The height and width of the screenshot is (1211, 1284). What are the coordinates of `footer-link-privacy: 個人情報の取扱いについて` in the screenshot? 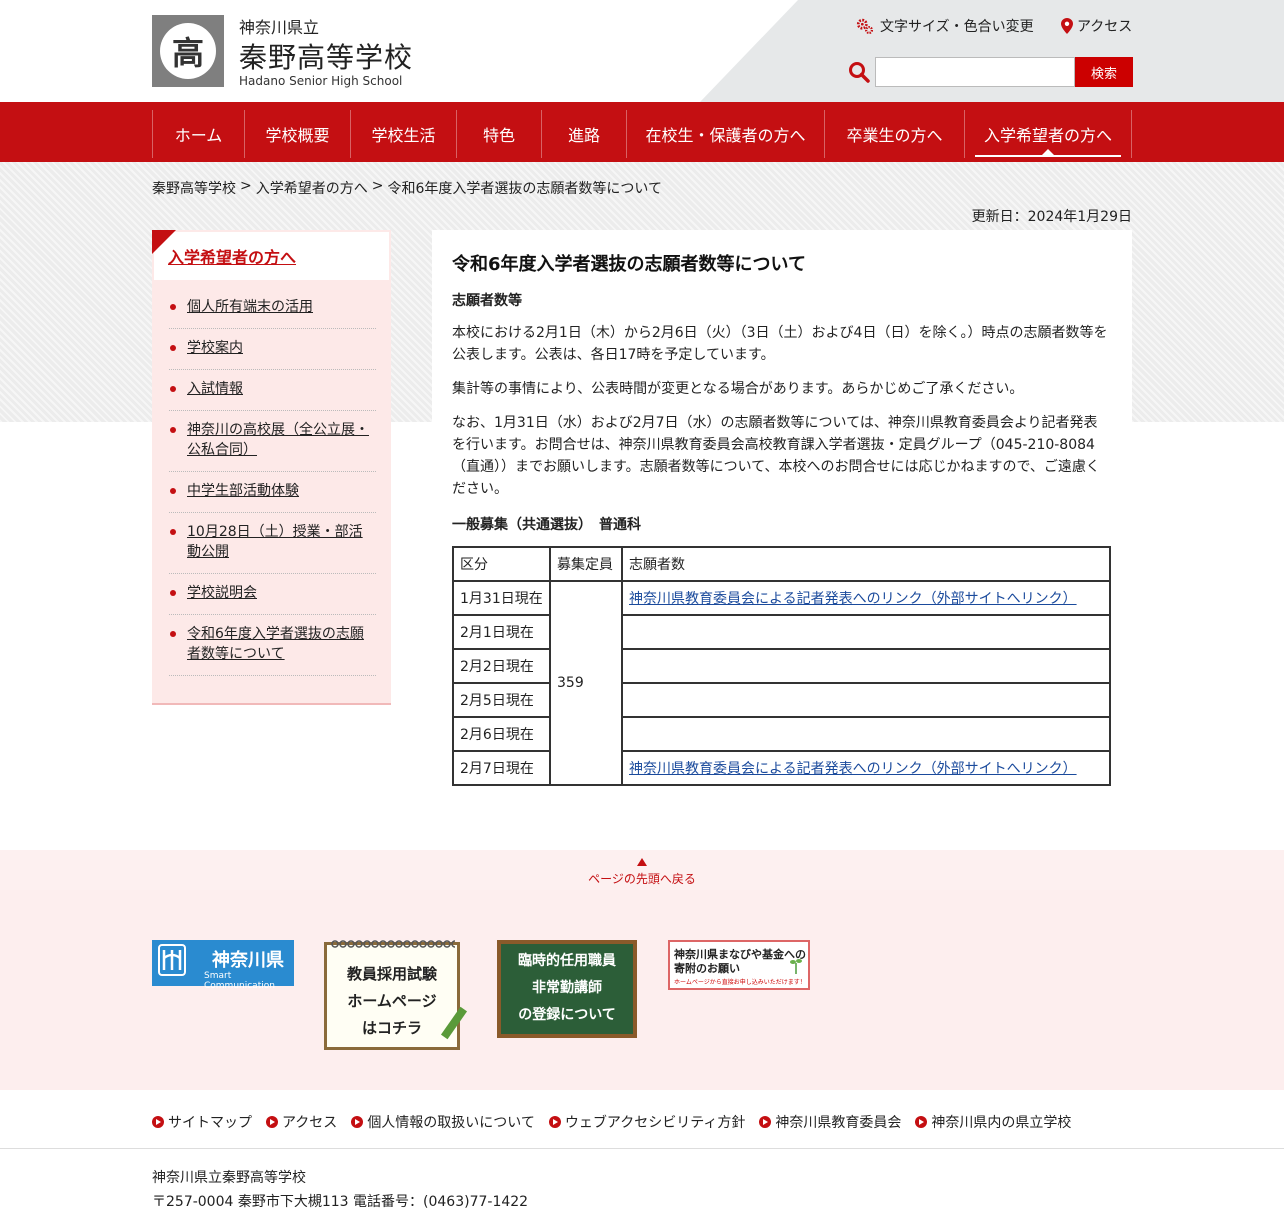 It's located at (443, 1122).